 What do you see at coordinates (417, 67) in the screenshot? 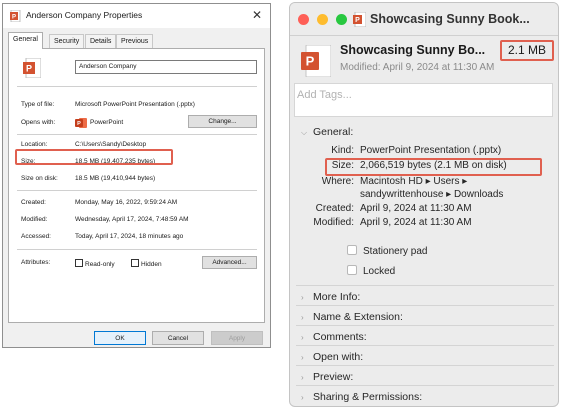
I see `modified-summary: Modified: April 9, 2024 at 11:30 AM` at bounding box center [417, 67].